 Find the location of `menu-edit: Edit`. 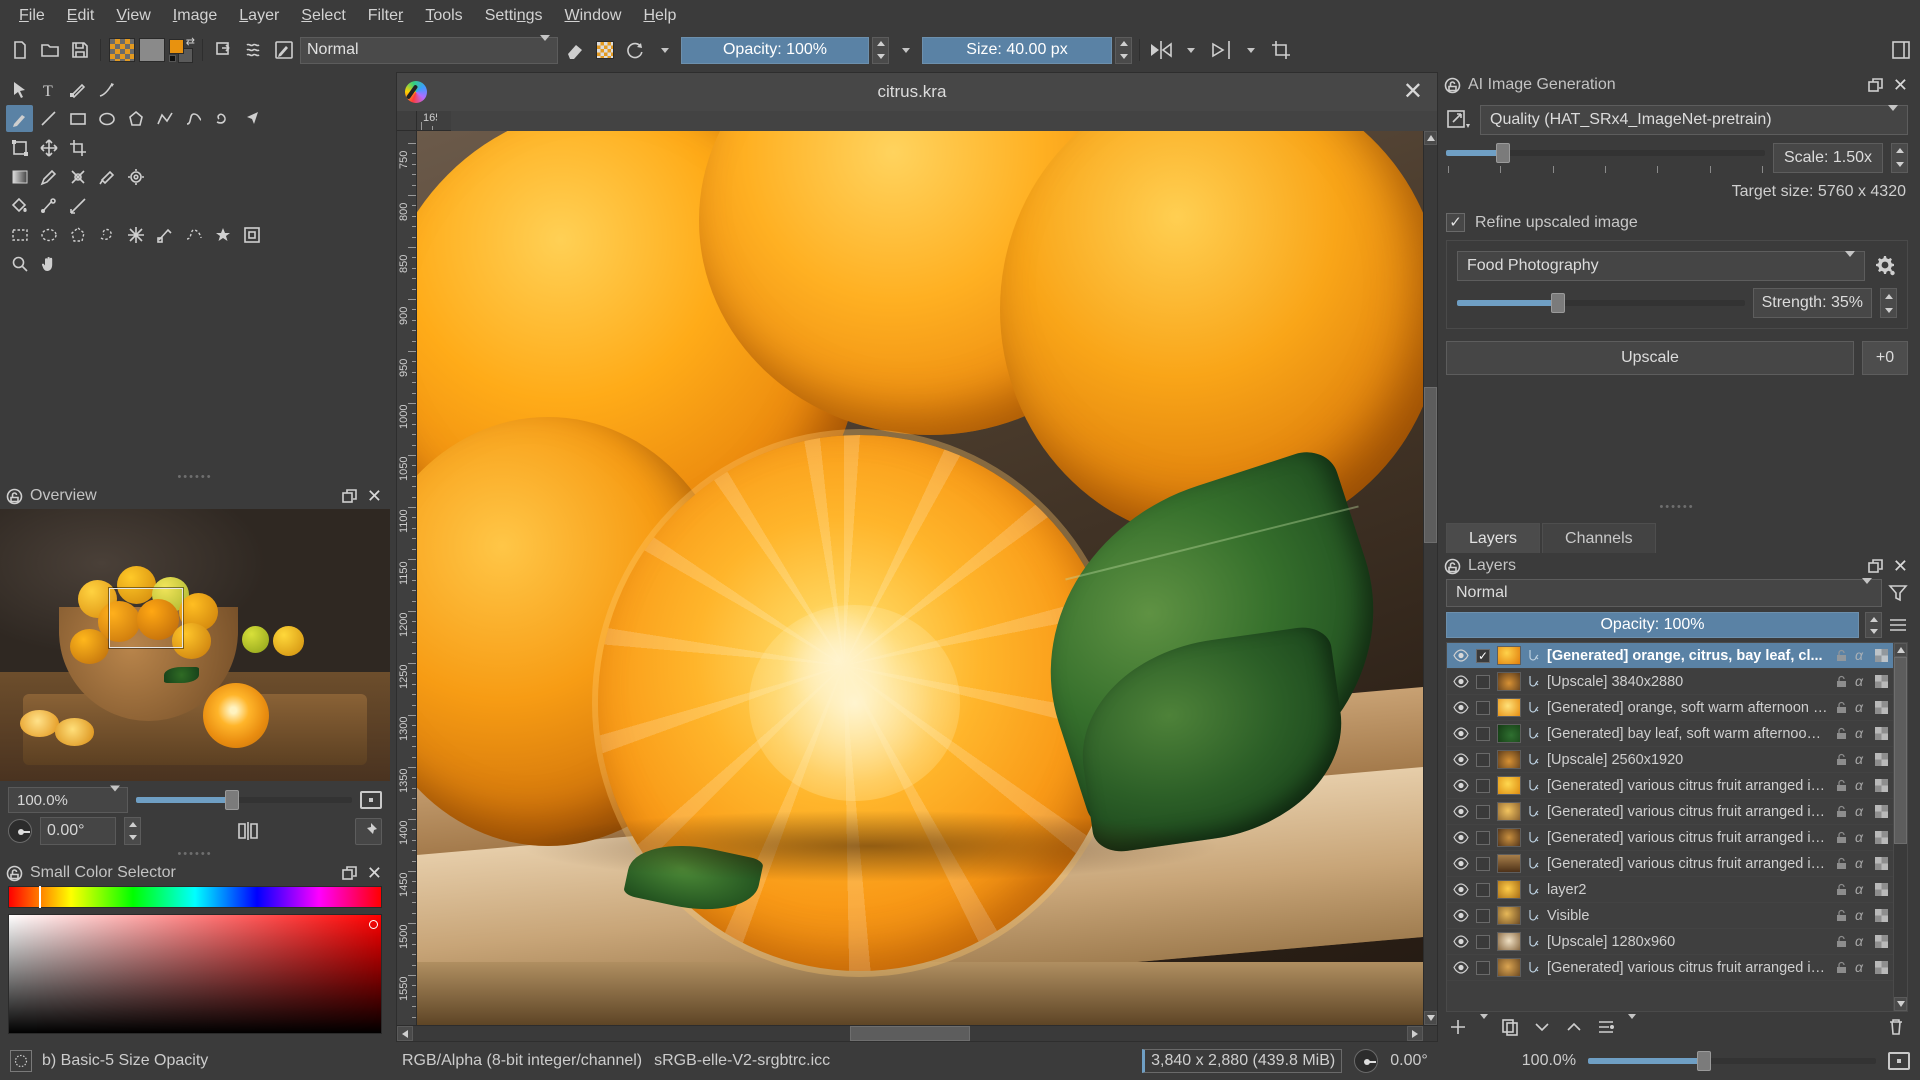

menu-edit: Edit is located at coordinates (81, 16).